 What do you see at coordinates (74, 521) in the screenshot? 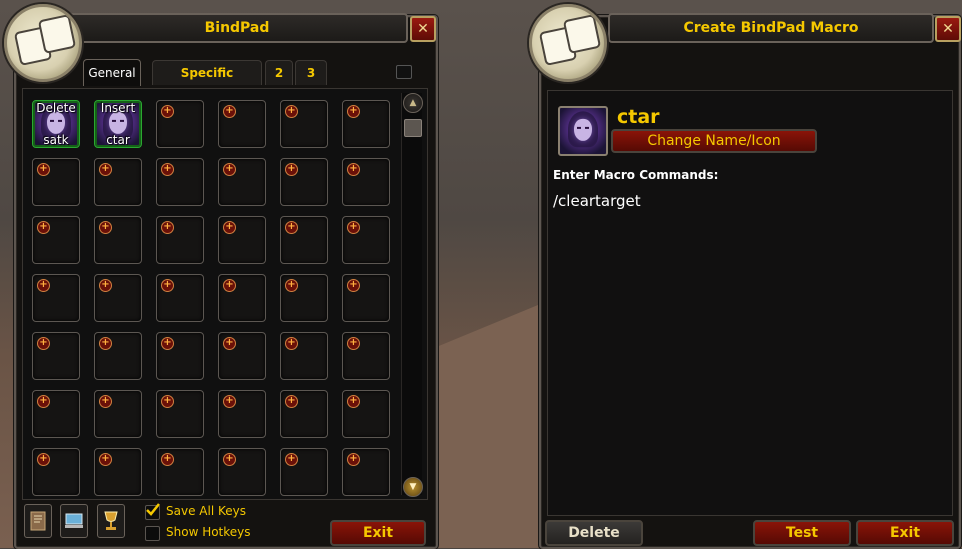
I see `computer-icon` at bounding box center [74, 521].